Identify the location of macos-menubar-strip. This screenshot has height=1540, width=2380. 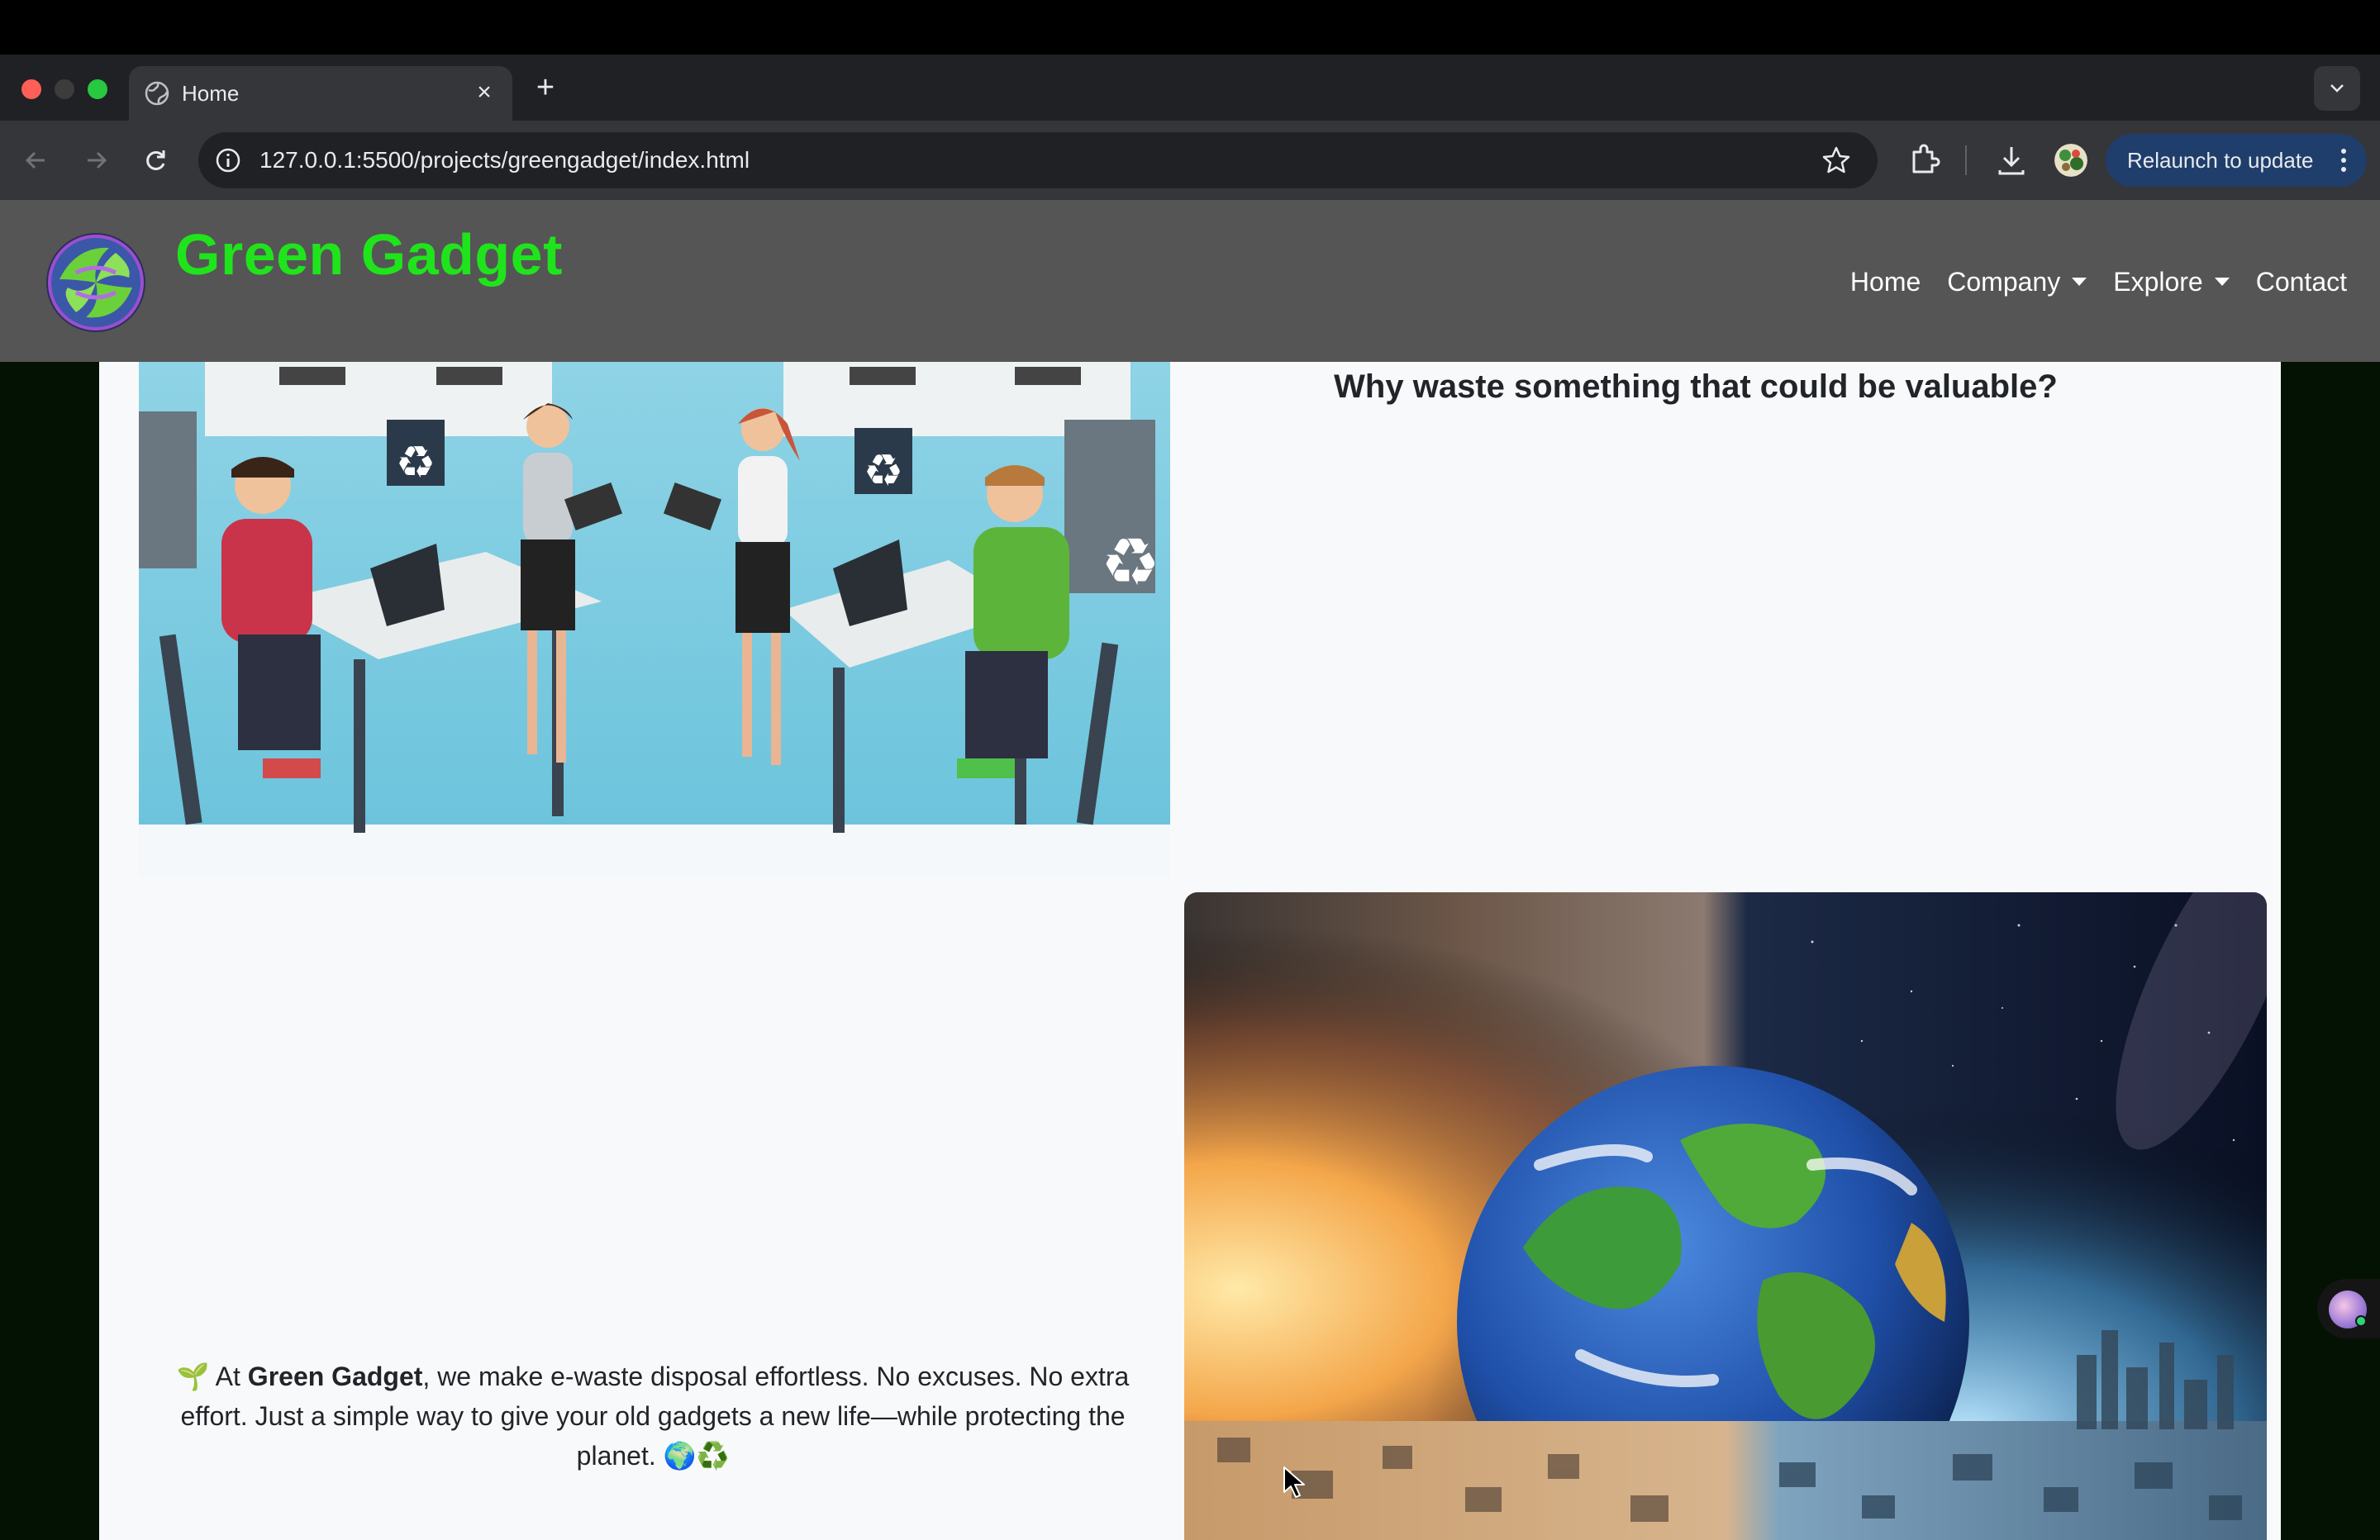
(1190, 27).